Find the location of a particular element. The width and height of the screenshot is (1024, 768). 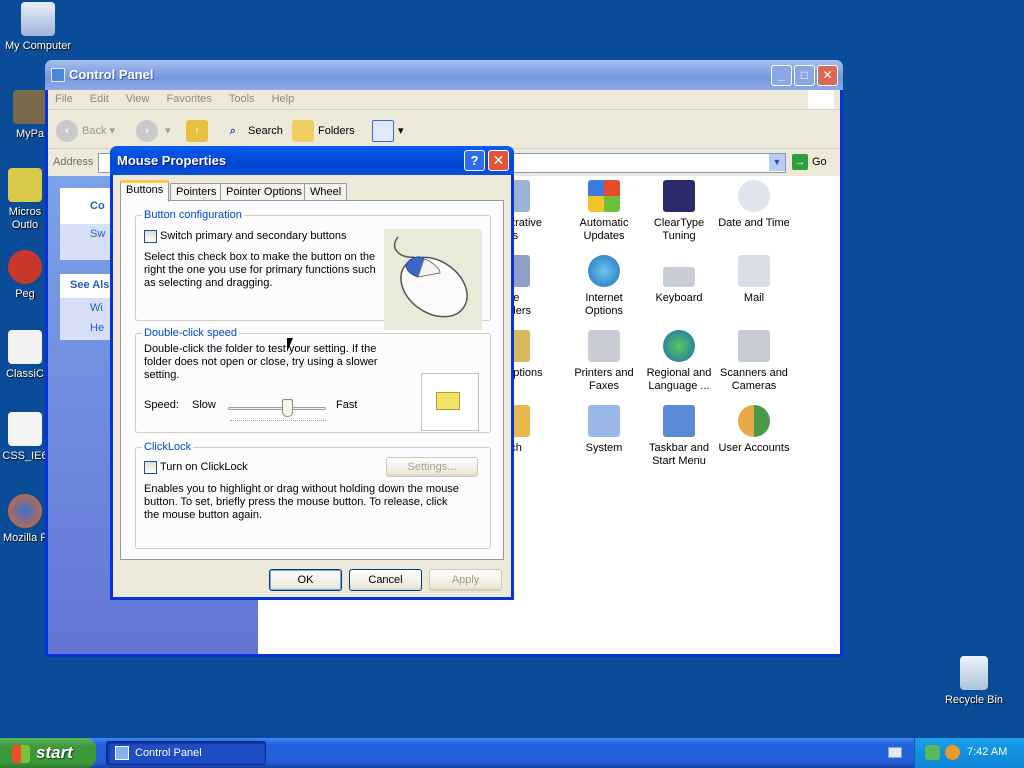

cp-item-label: Taskbar and Start Menu is located at coordinates (679, 454).